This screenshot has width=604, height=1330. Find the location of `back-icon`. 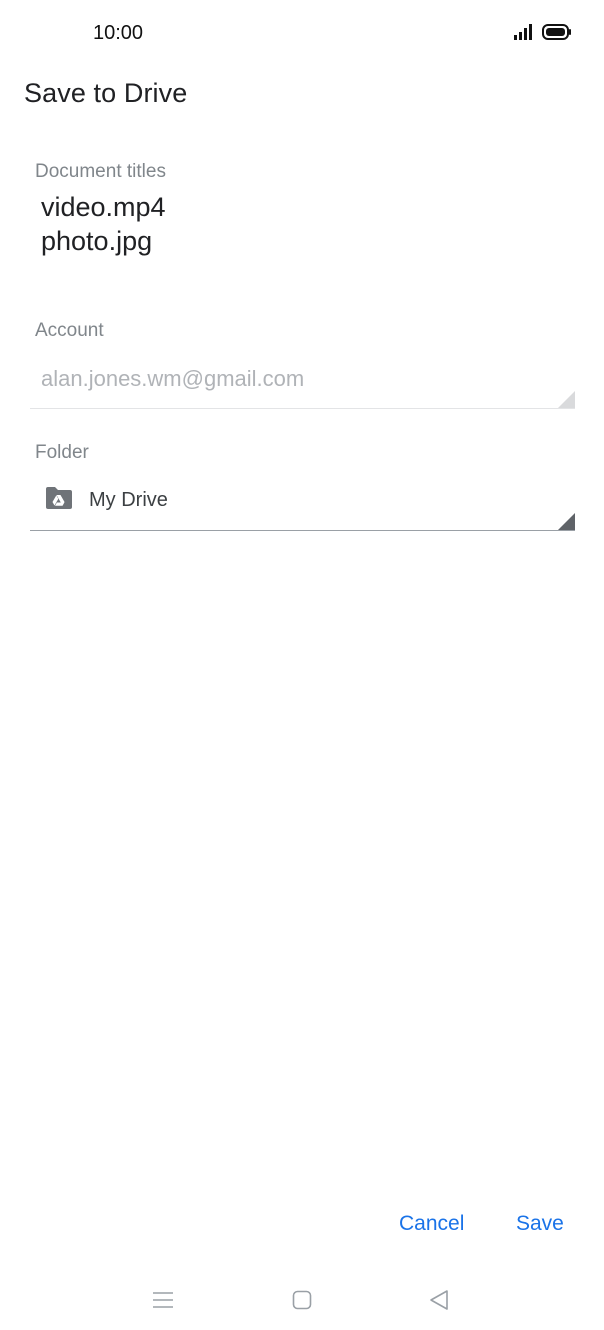

back-icon is located at coordinates (439, 1300).